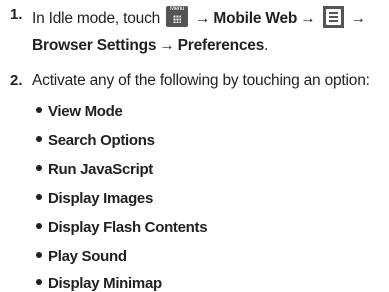 The image size is (389, 292). What do you see at coordinates (87, 256) in the screenshot?
I see `option-label: Play Sound` at bounding box center [87, 256].